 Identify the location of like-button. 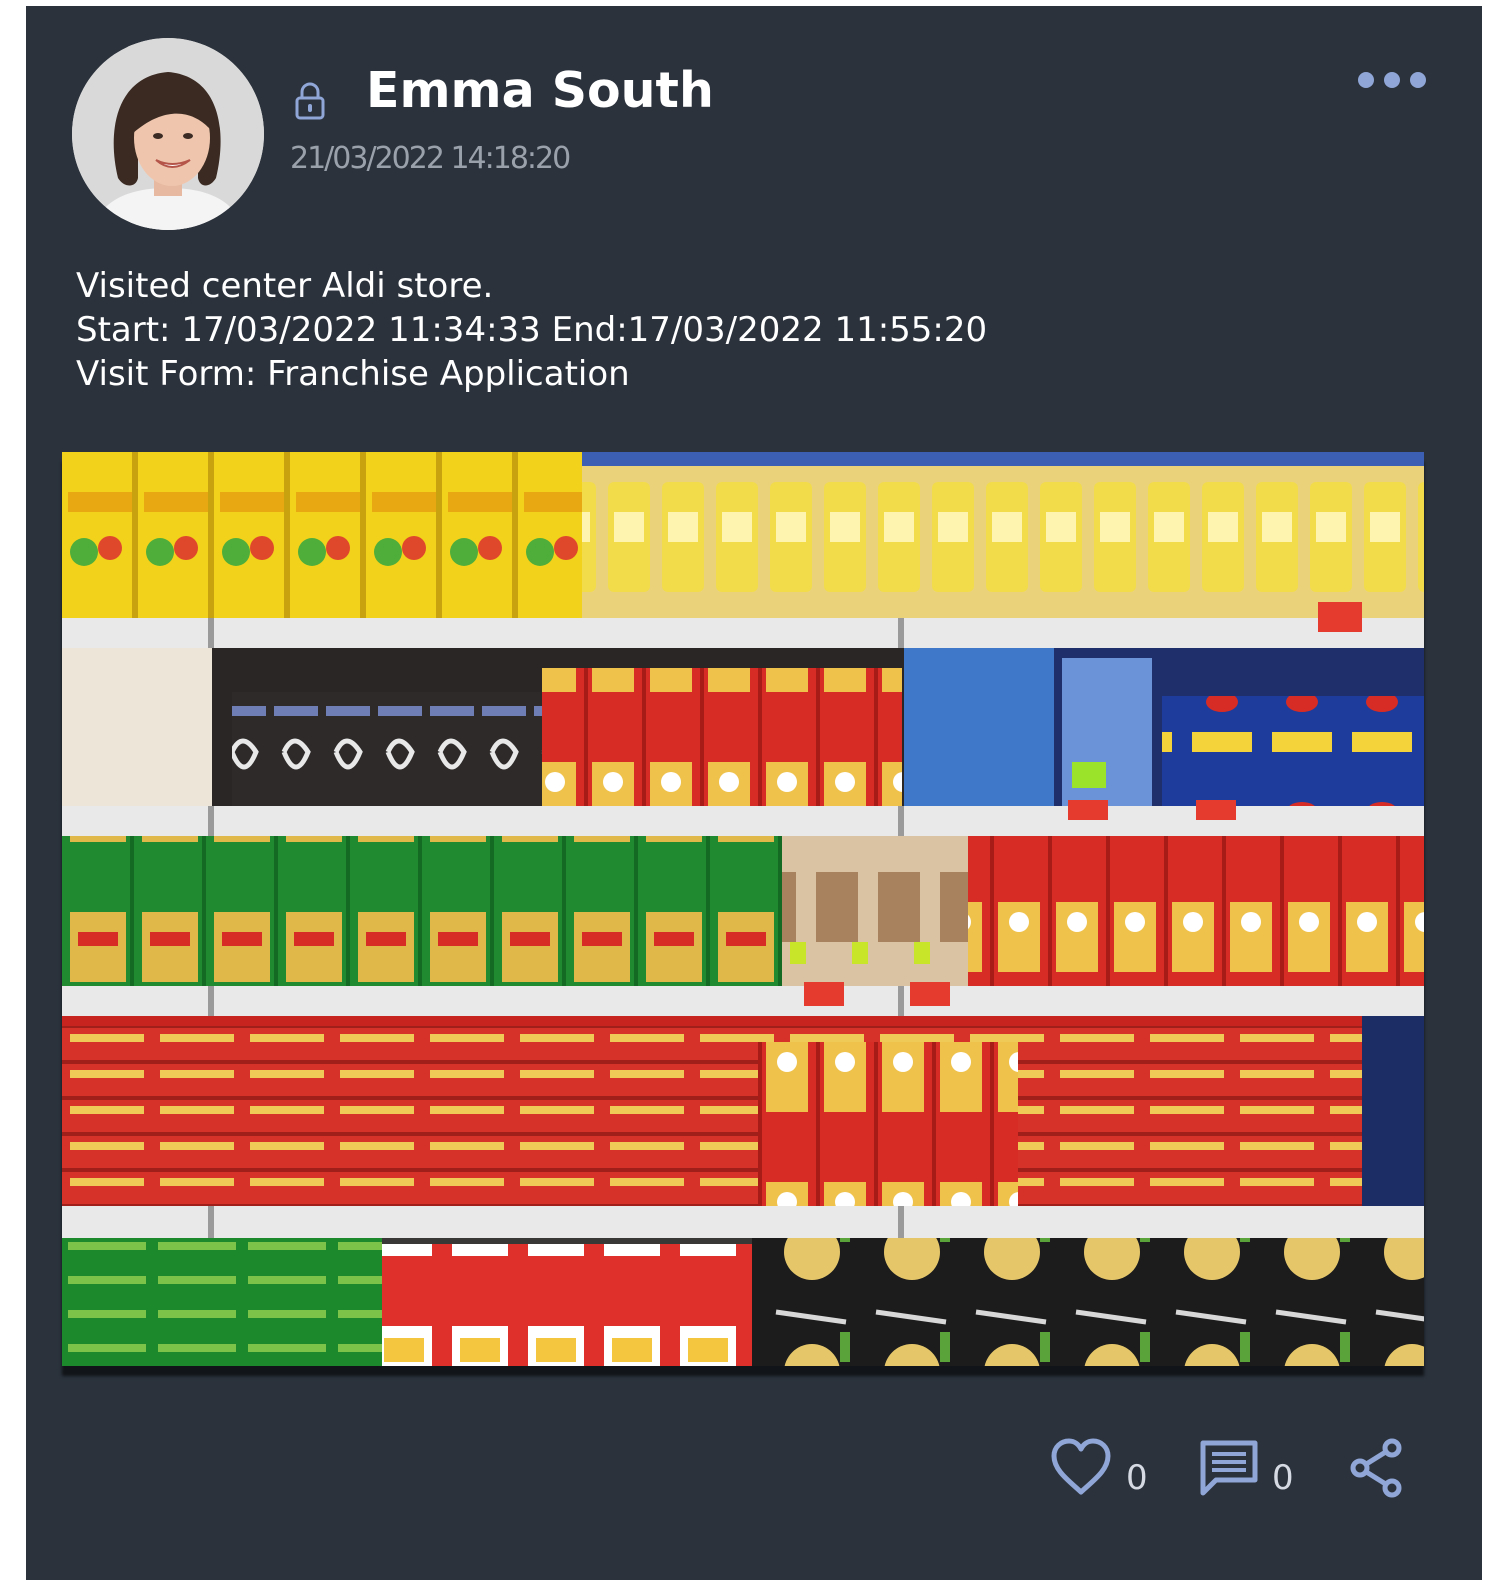
(1081, 1468).